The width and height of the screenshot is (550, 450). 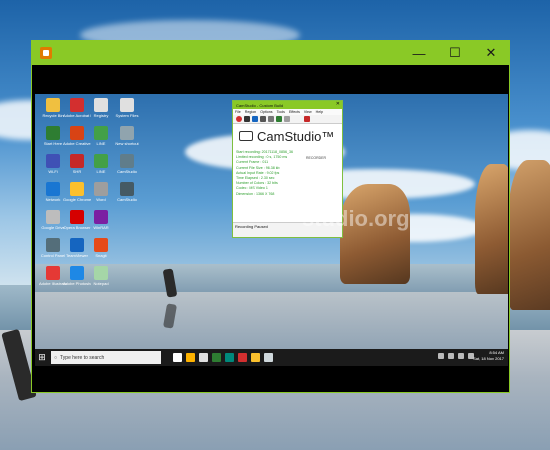 What do you see at coordinates (296, 136) in the screenshot?
I see `camstudio-logo-name: CamStudio™` at bounding box center [296, 136].